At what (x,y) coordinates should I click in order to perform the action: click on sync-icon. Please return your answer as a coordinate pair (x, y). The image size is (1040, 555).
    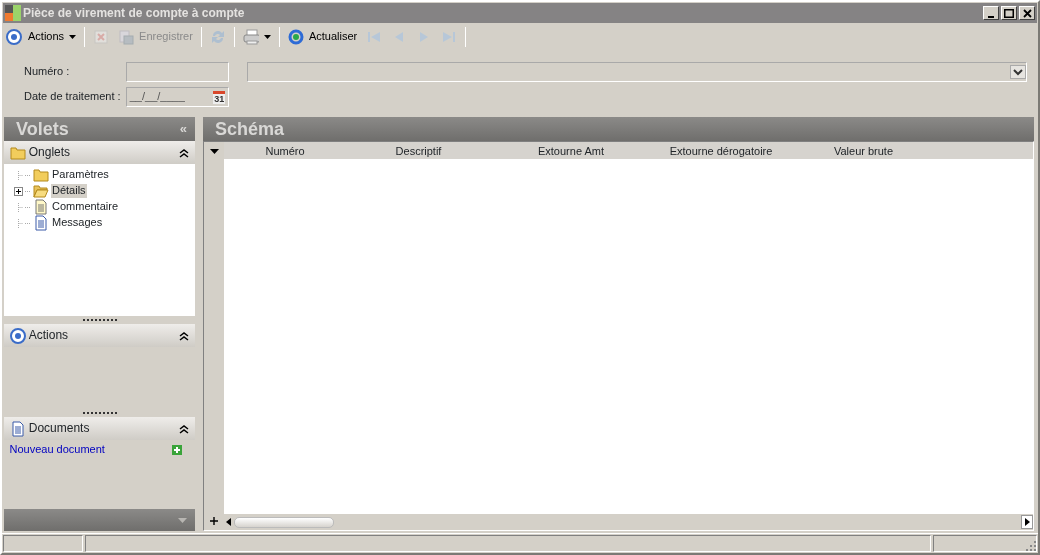
    Looking at the image, I should click on (217, 37).